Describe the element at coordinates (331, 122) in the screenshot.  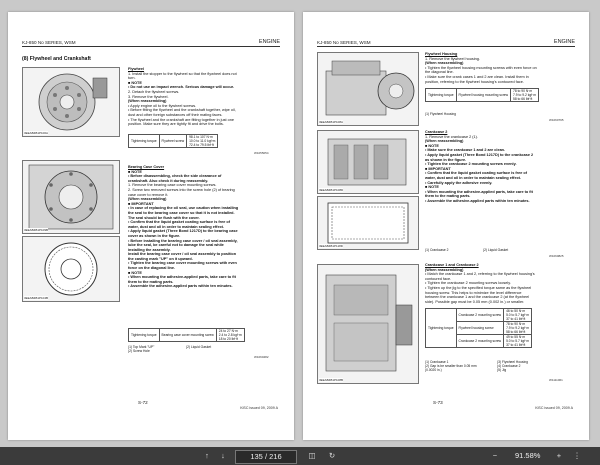
I see `figure-code: 3EEAB4B1P108A` at that location.